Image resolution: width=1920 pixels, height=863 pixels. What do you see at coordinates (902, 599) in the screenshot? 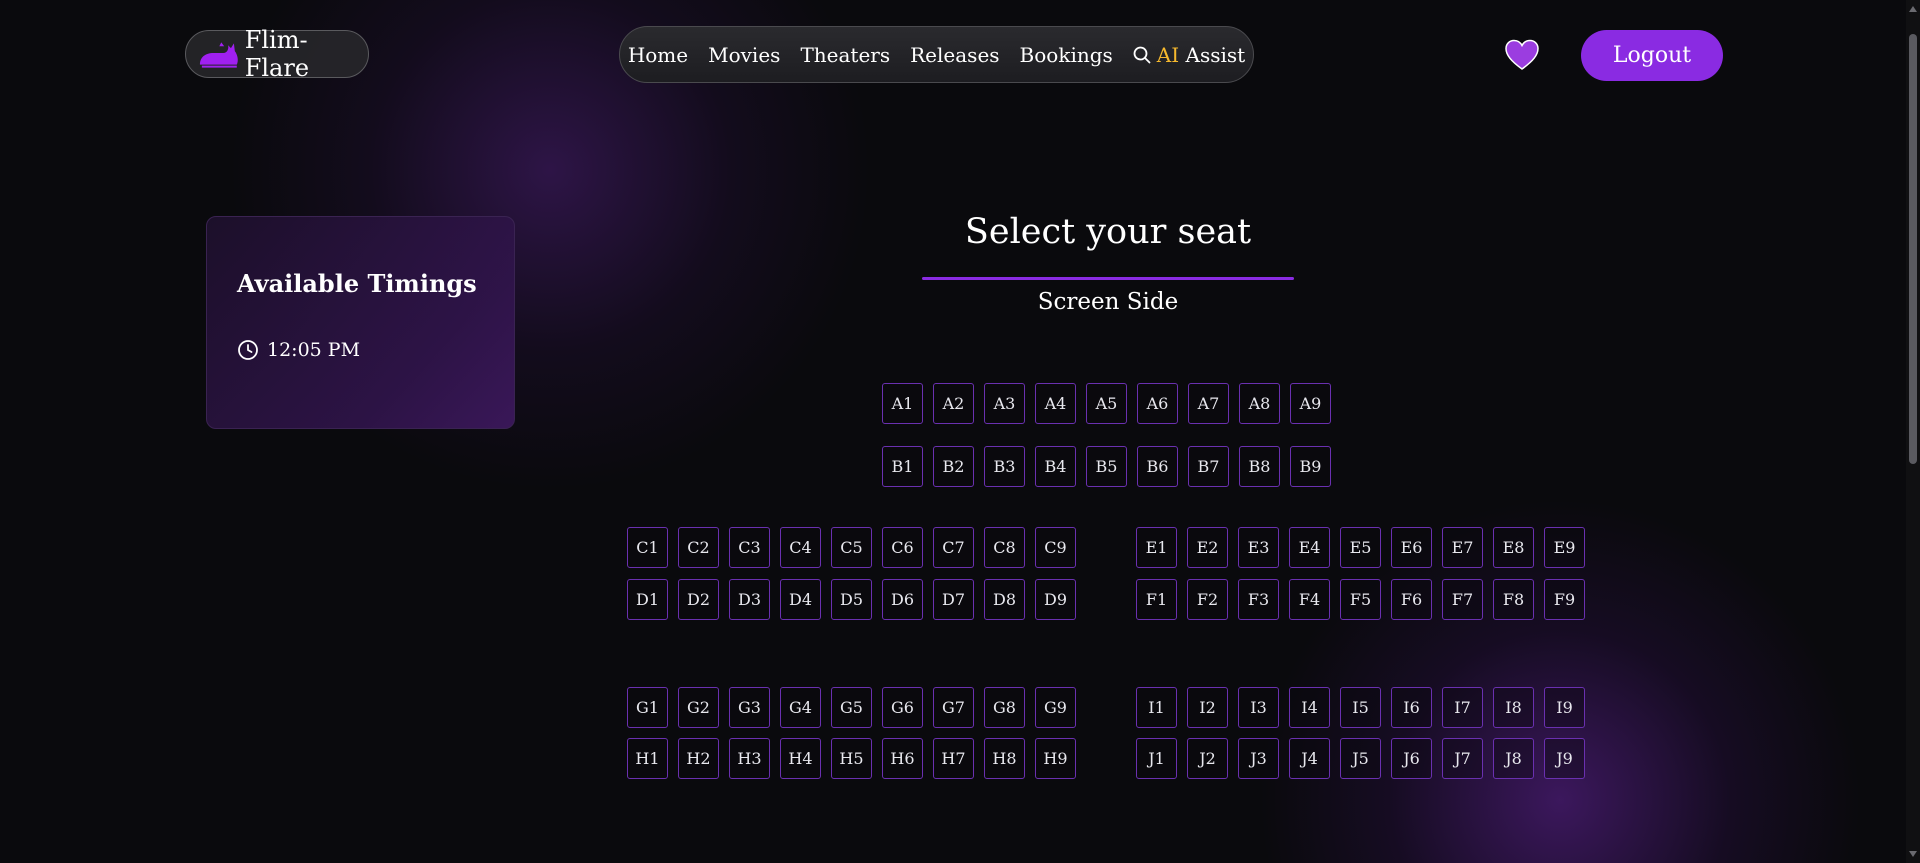
I see `seat-button: D6` at bounding box center [902, 599].